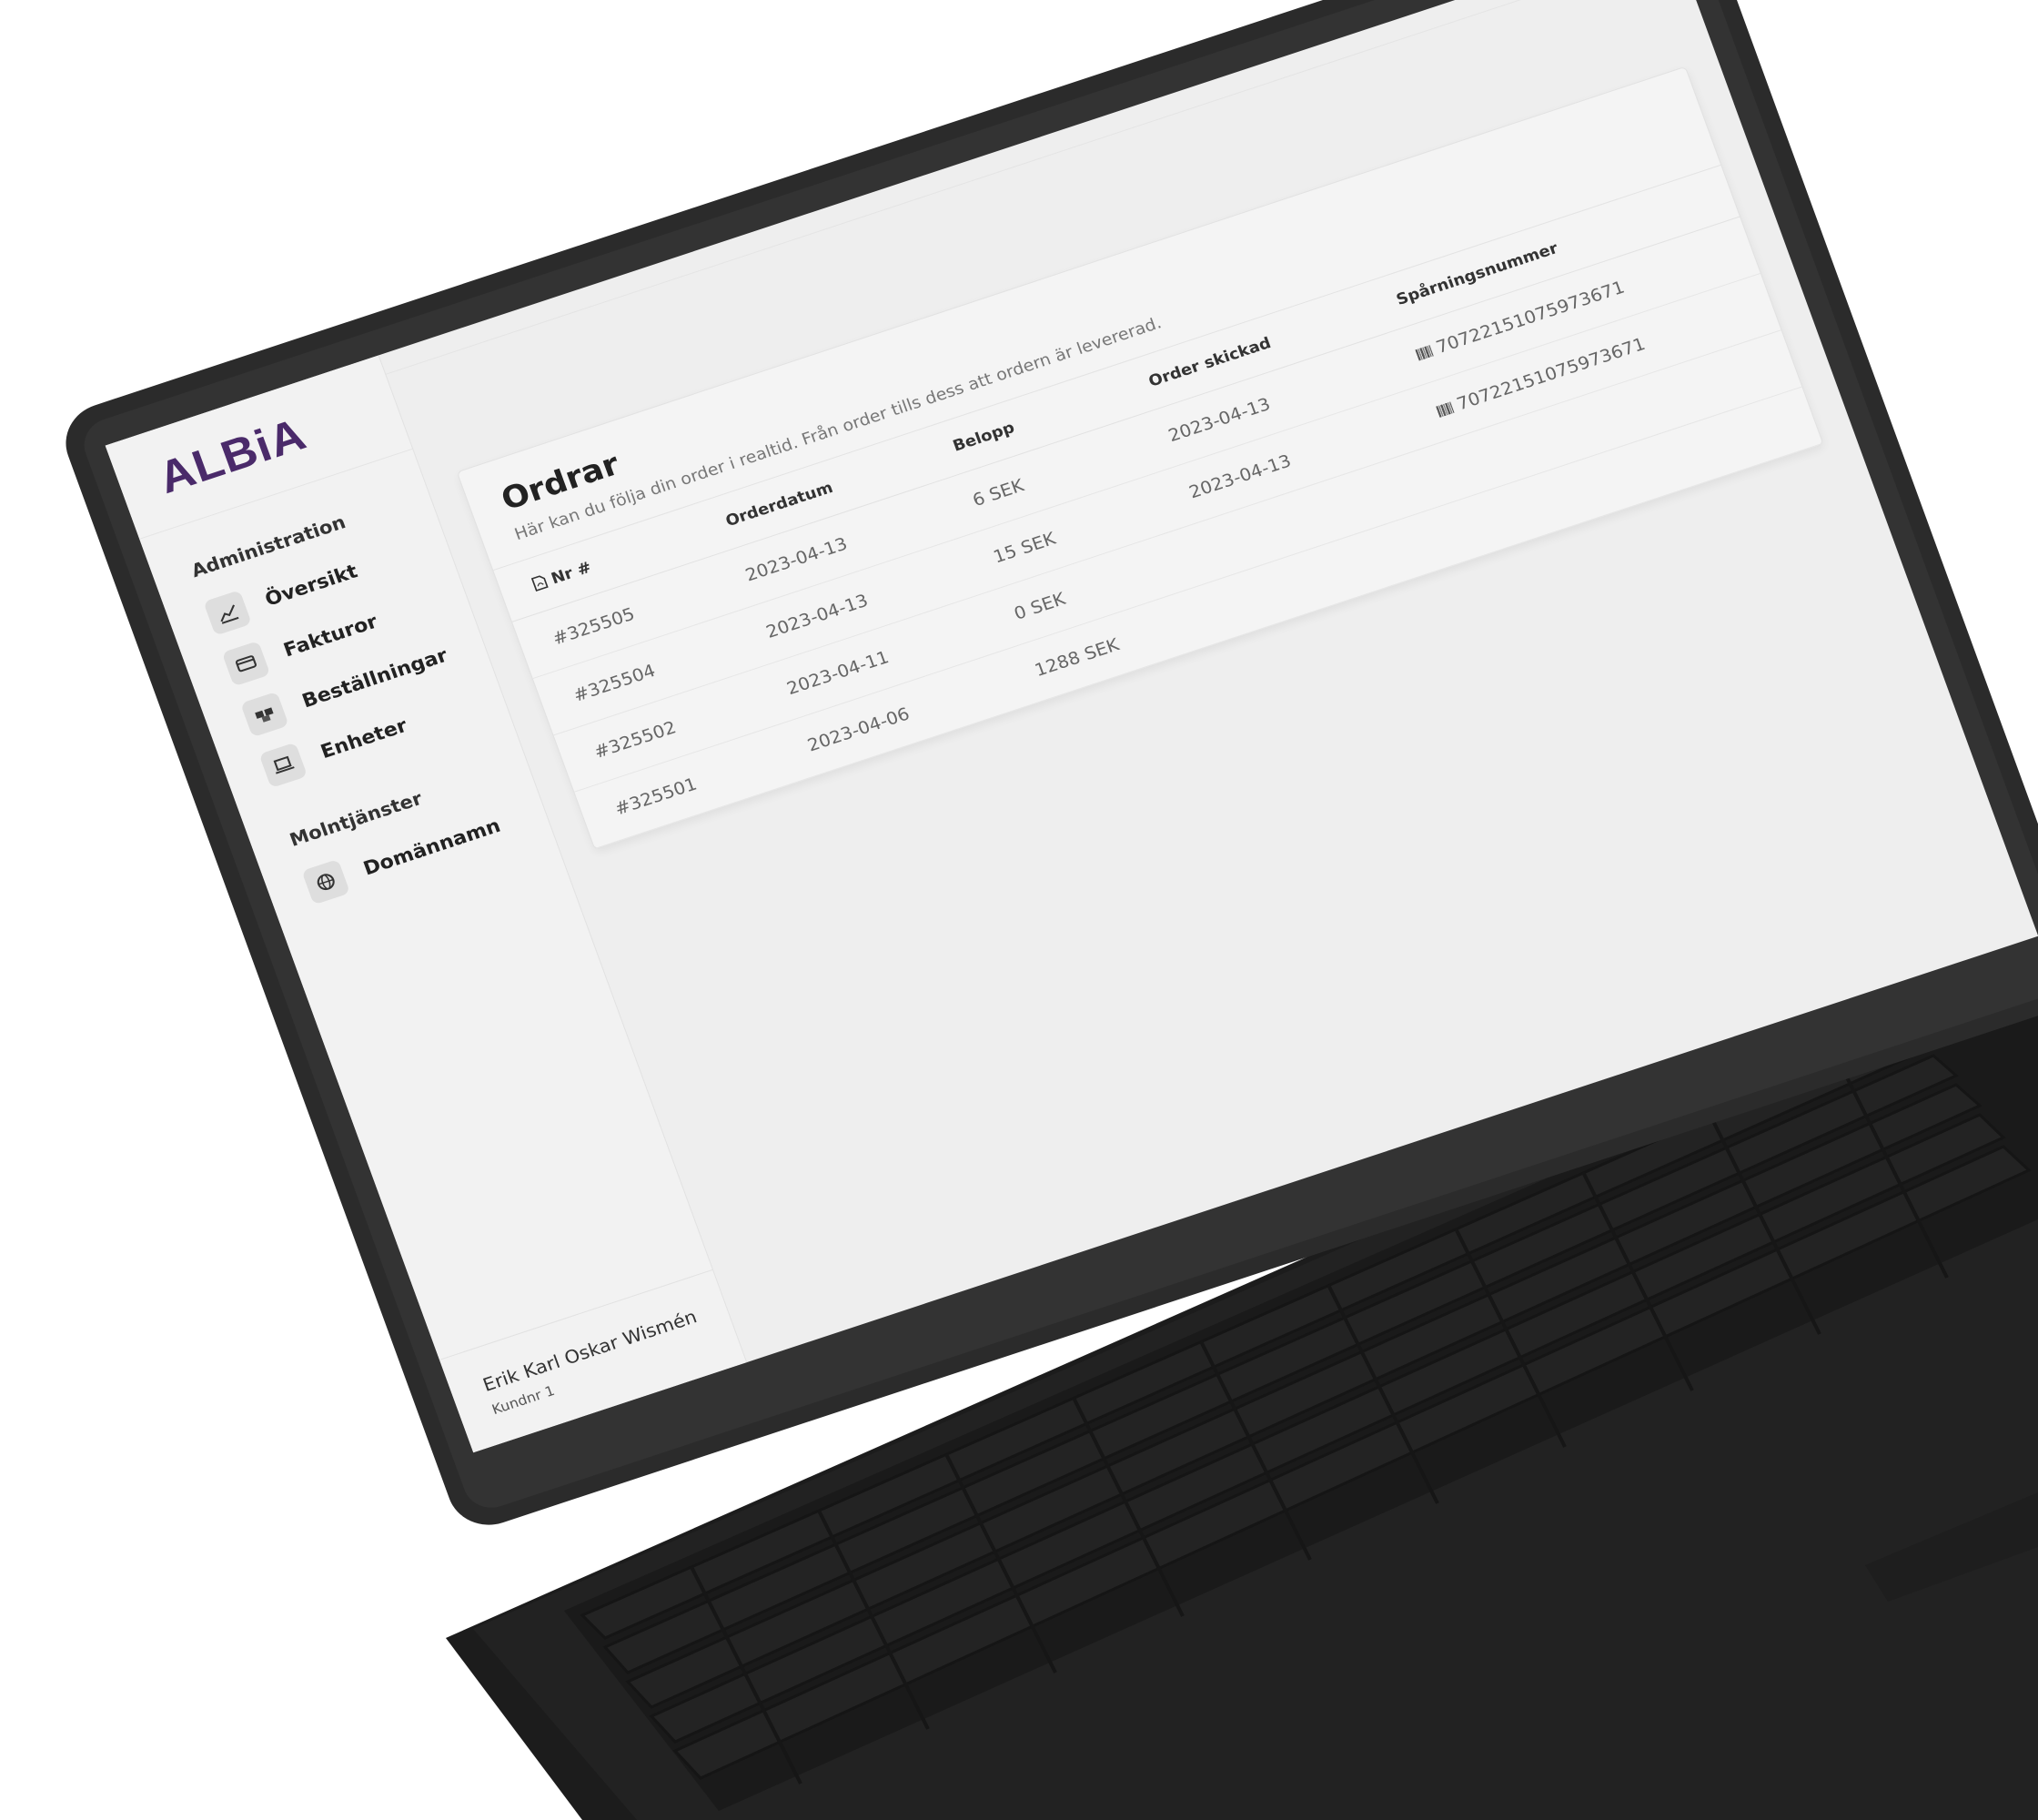 The image size is (2038, 1820). Describe the element at coordinates (326, 882) in the screenshot. I see `globe-icon` at that location.